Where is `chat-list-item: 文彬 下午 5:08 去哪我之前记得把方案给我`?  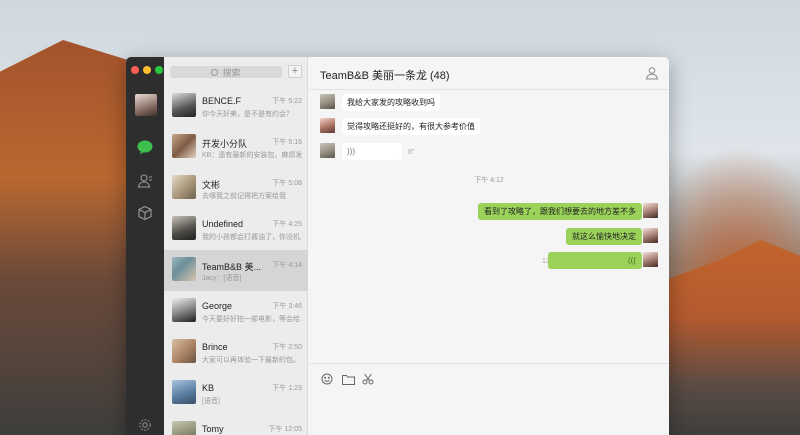
chat-list-item: 文彬 下午 5:08 去哪我之前记得把方案给我 is located at coordinates (236, 188).